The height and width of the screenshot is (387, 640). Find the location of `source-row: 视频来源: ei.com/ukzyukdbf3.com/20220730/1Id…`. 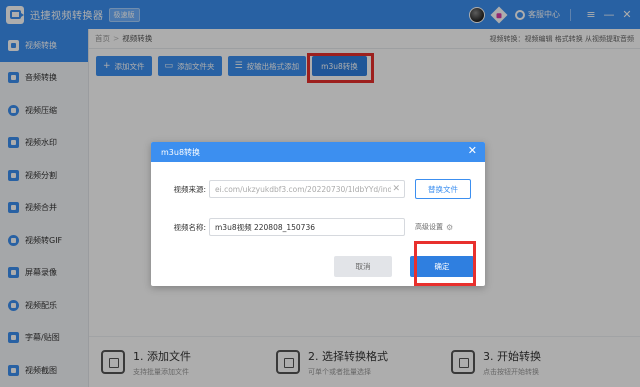

source-row: 视频来源: ei.com/ukzyukdbf3.com/20220730/1Id… is located at coordinates (311, 189).